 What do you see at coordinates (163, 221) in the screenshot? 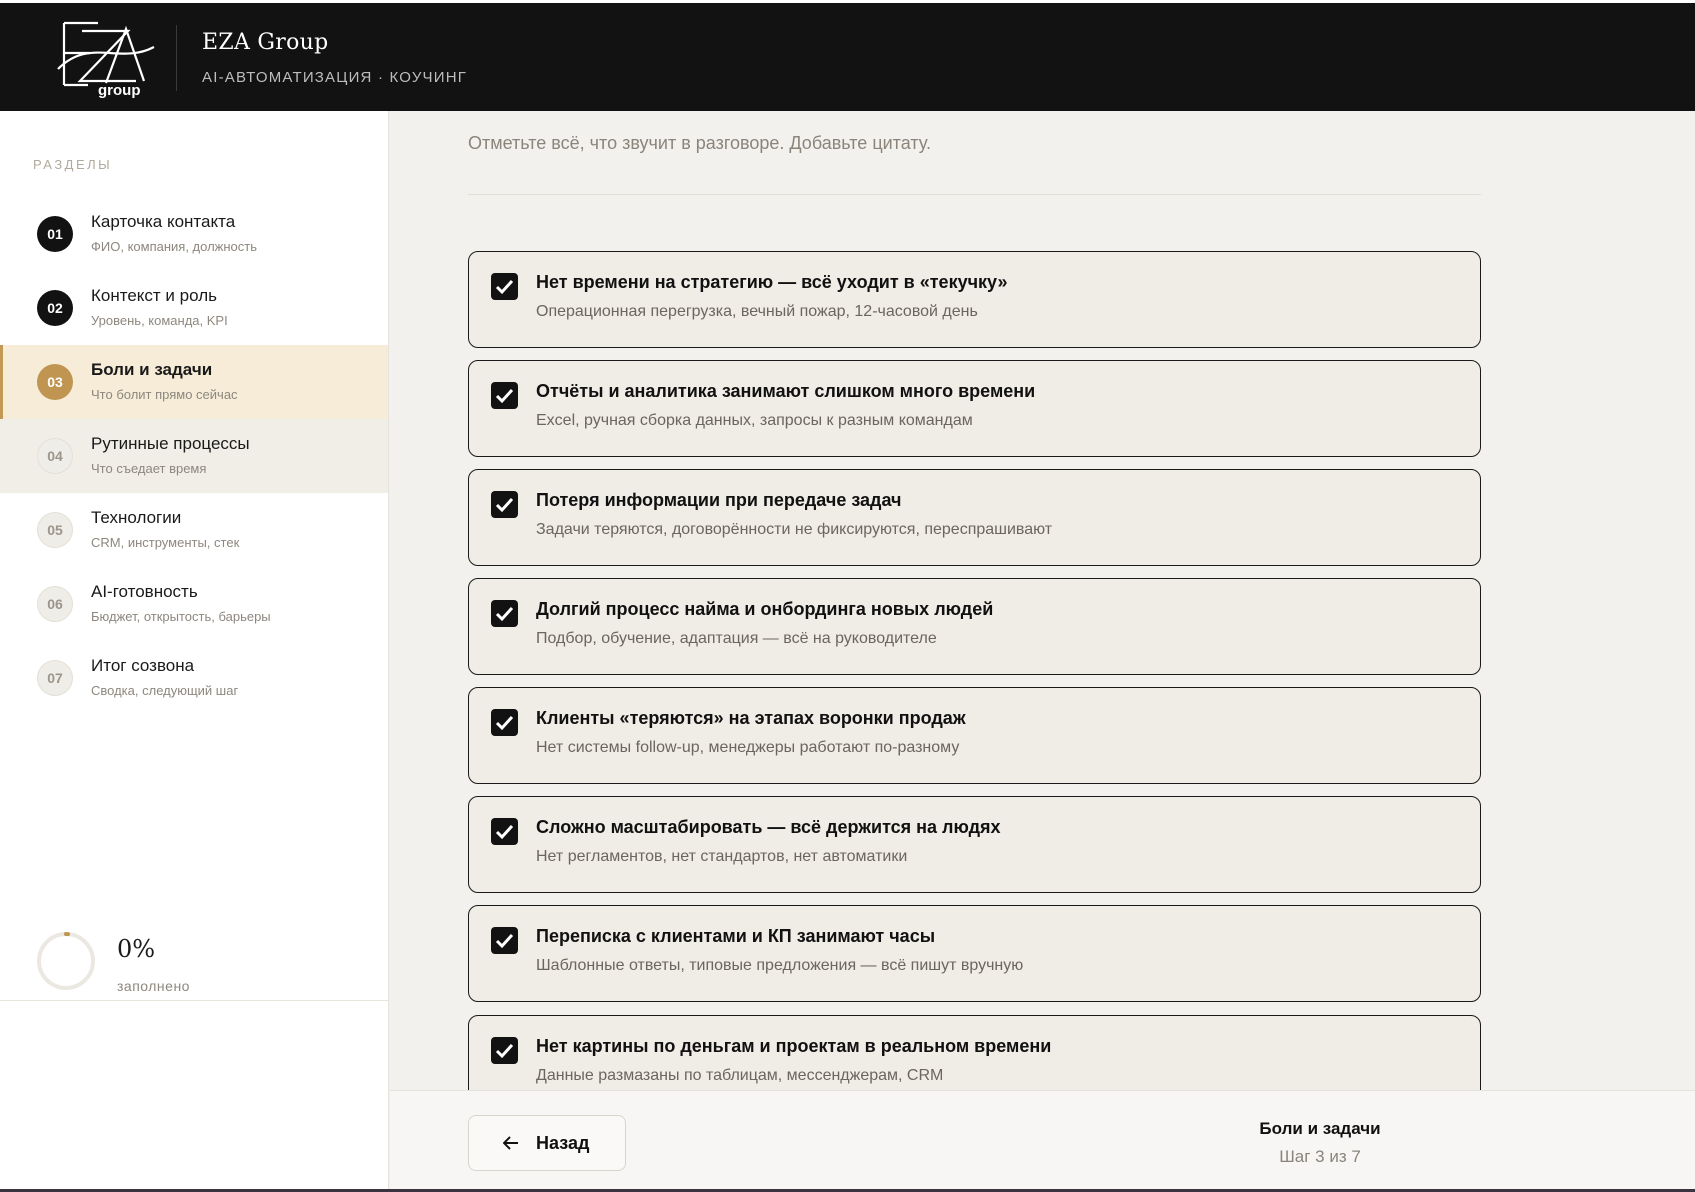
I see `sidebar-item-label: Карточка контакта` at bounding box center [163, 221].